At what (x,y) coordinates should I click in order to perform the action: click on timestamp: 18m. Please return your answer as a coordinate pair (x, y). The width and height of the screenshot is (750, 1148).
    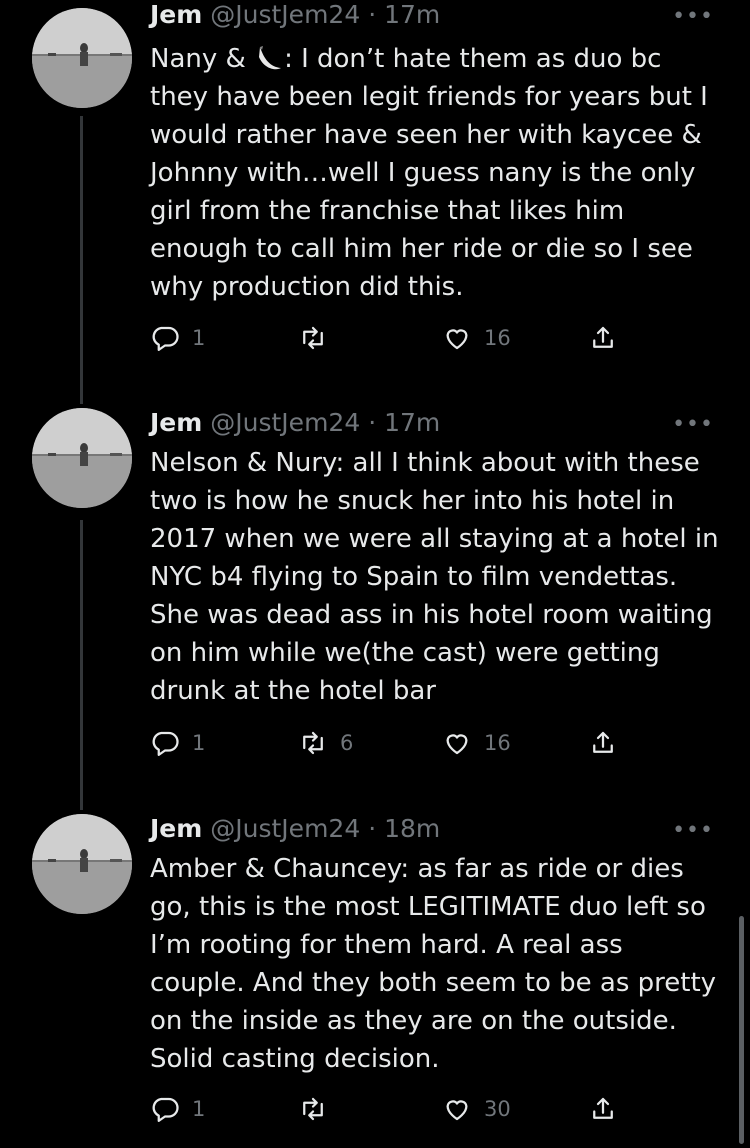
    Looking at the image, I should click on (412, 828).